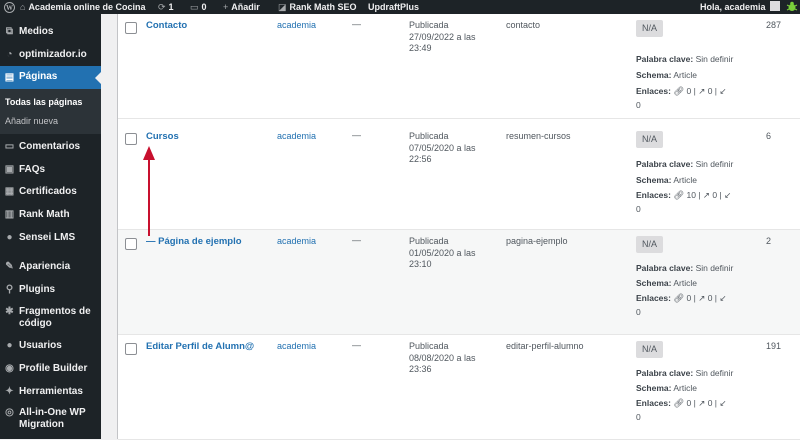 Image resolution: width=800 pixels, height=440 pixels. What do you see at coordinates (162, 136) in the screenshot?
I see `page-title-link: Cursos` at bounding box center [162, 136].